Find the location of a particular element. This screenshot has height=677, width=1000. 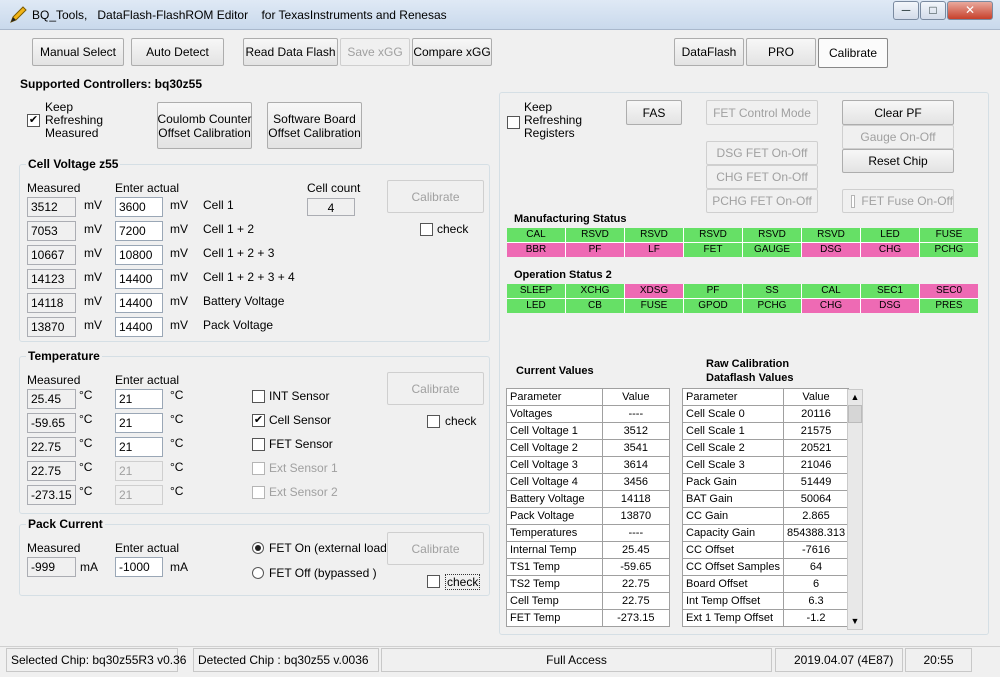

temp-sensor-label: Cell Sensor is located at coordinates (300, 420).